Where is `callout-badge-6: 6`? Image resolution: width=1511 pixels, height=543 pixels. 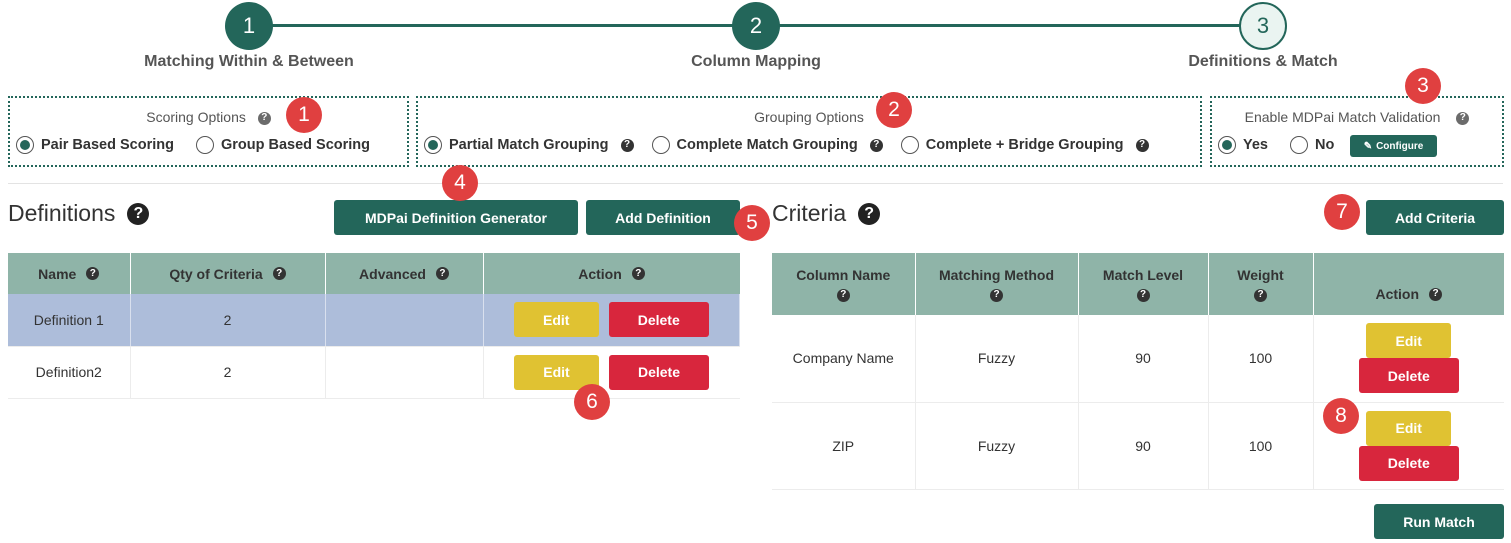 callout-badge-6: 6 is located at coordinates (592, 402).